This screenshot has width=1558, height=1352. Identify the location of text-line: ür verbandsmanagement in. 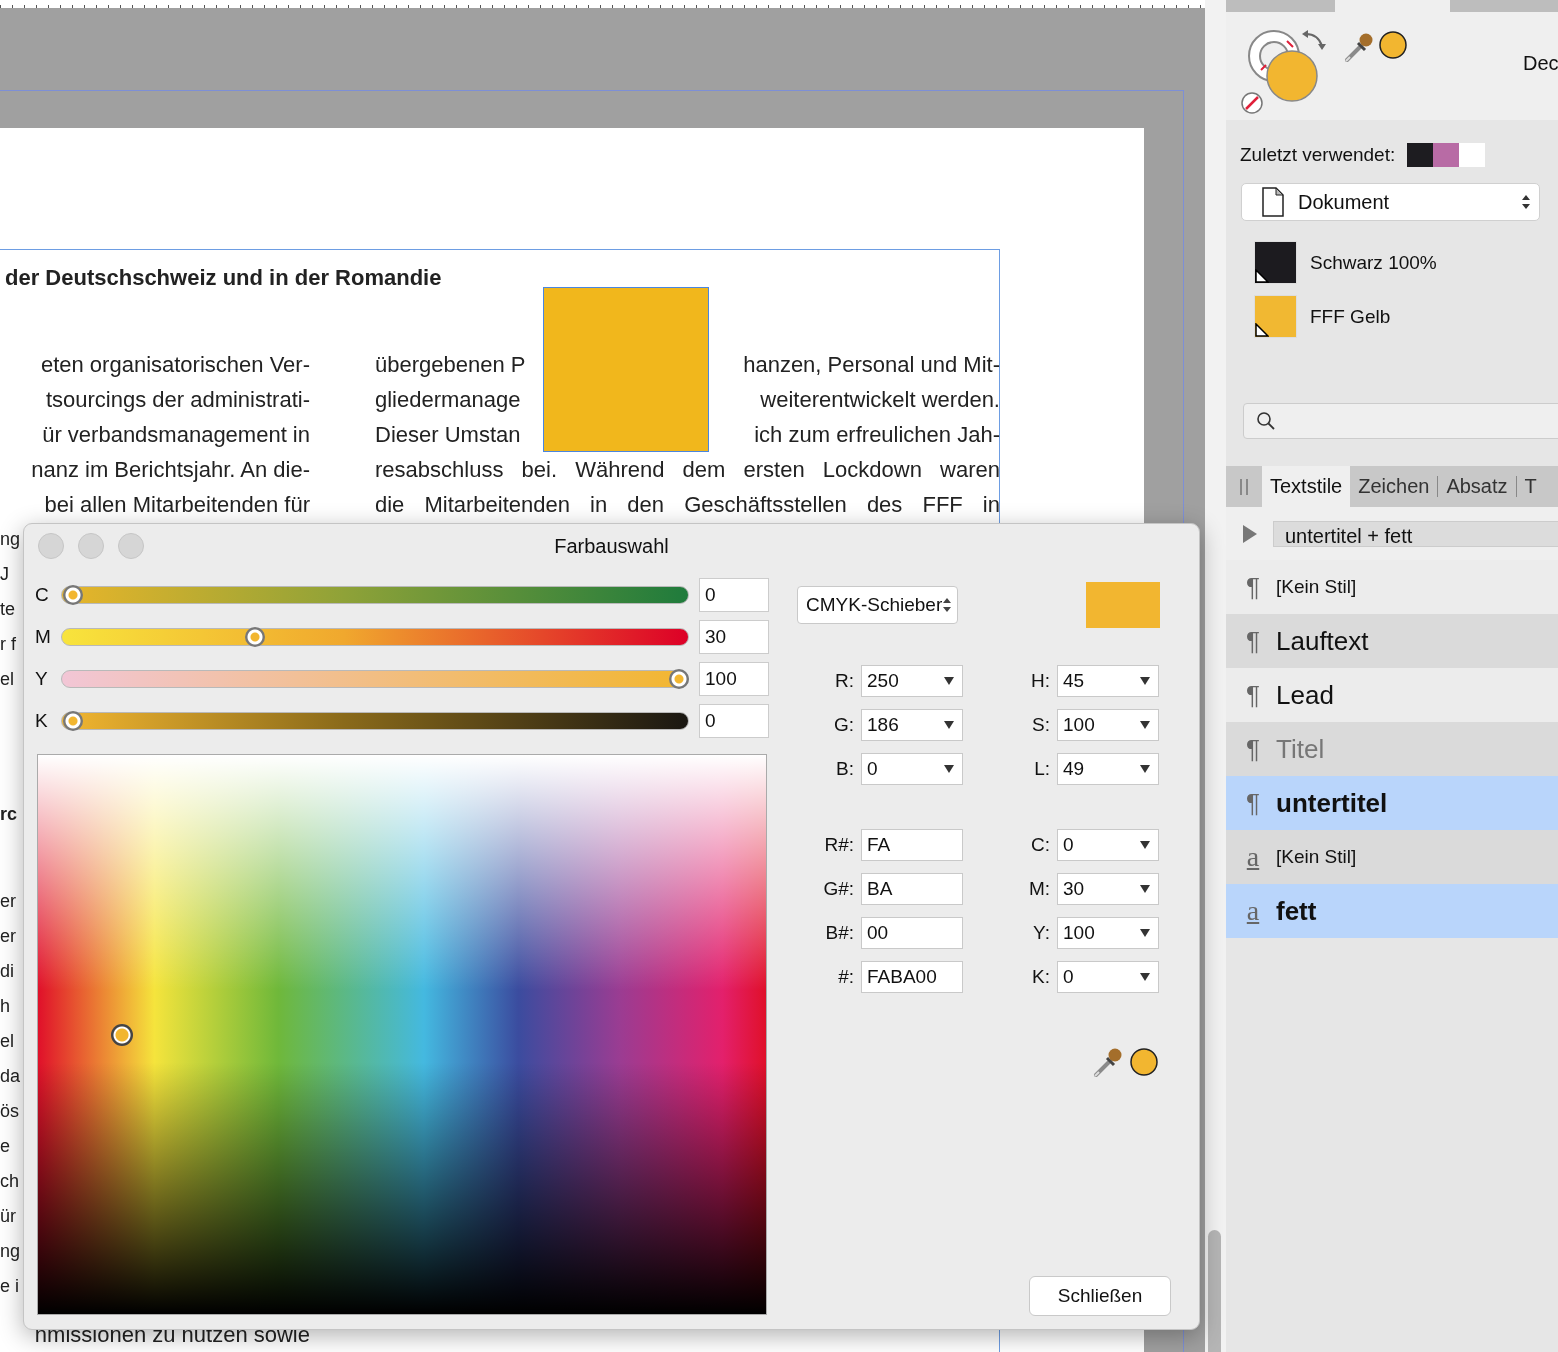
(176, 435).